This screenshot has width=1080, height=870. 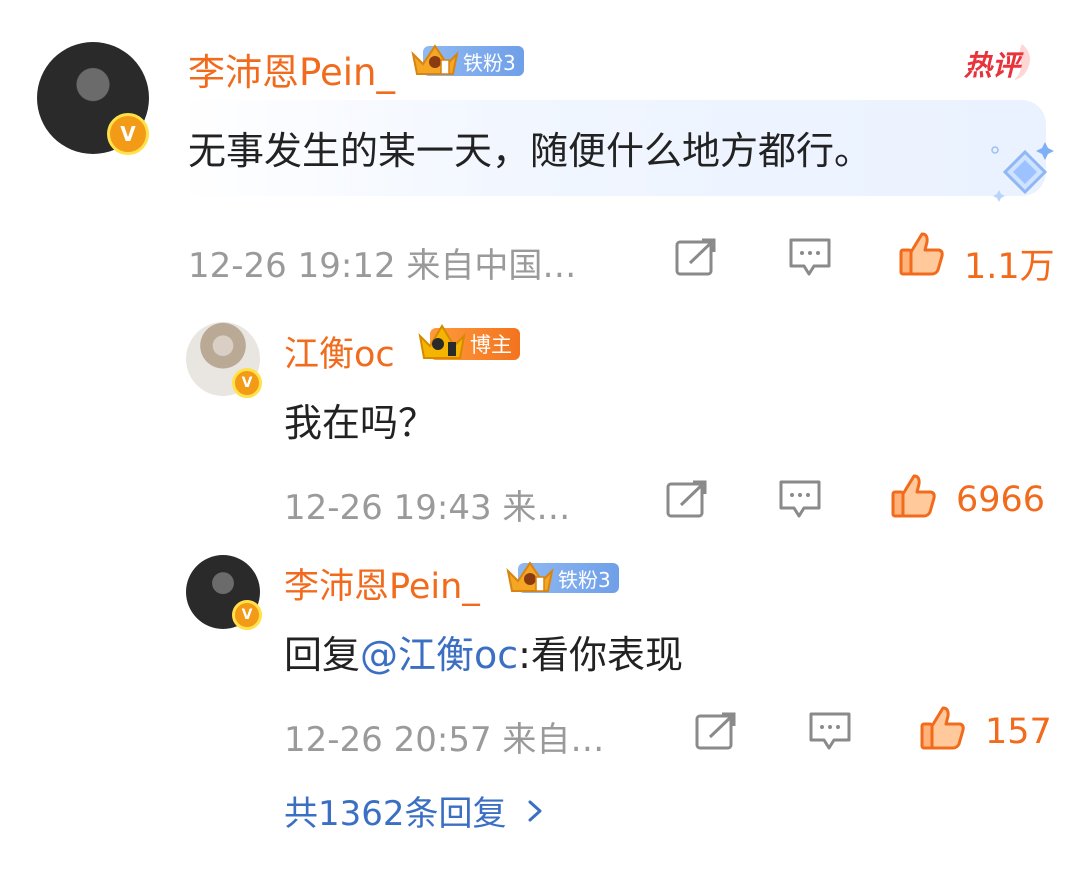 I want to click on comment-text: 无事发生的某一天，随便什么地方都行。, so click(x=530, y=147).